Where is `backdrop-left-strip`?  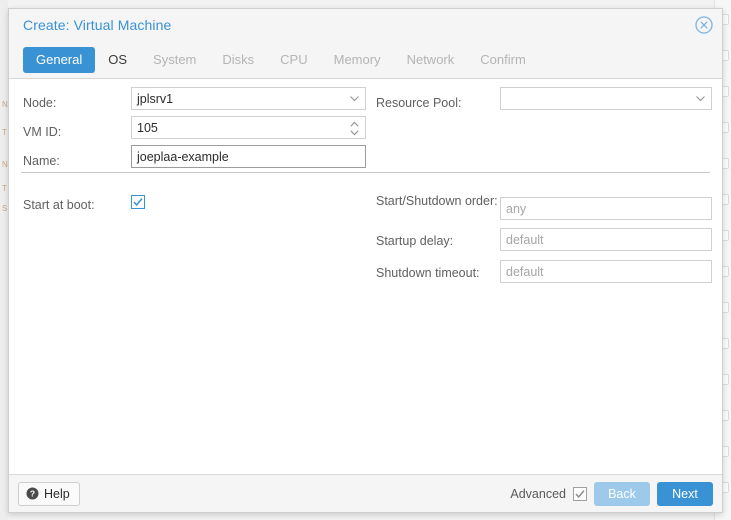 backdrop-left-strip is located at coordinates (4, 260).